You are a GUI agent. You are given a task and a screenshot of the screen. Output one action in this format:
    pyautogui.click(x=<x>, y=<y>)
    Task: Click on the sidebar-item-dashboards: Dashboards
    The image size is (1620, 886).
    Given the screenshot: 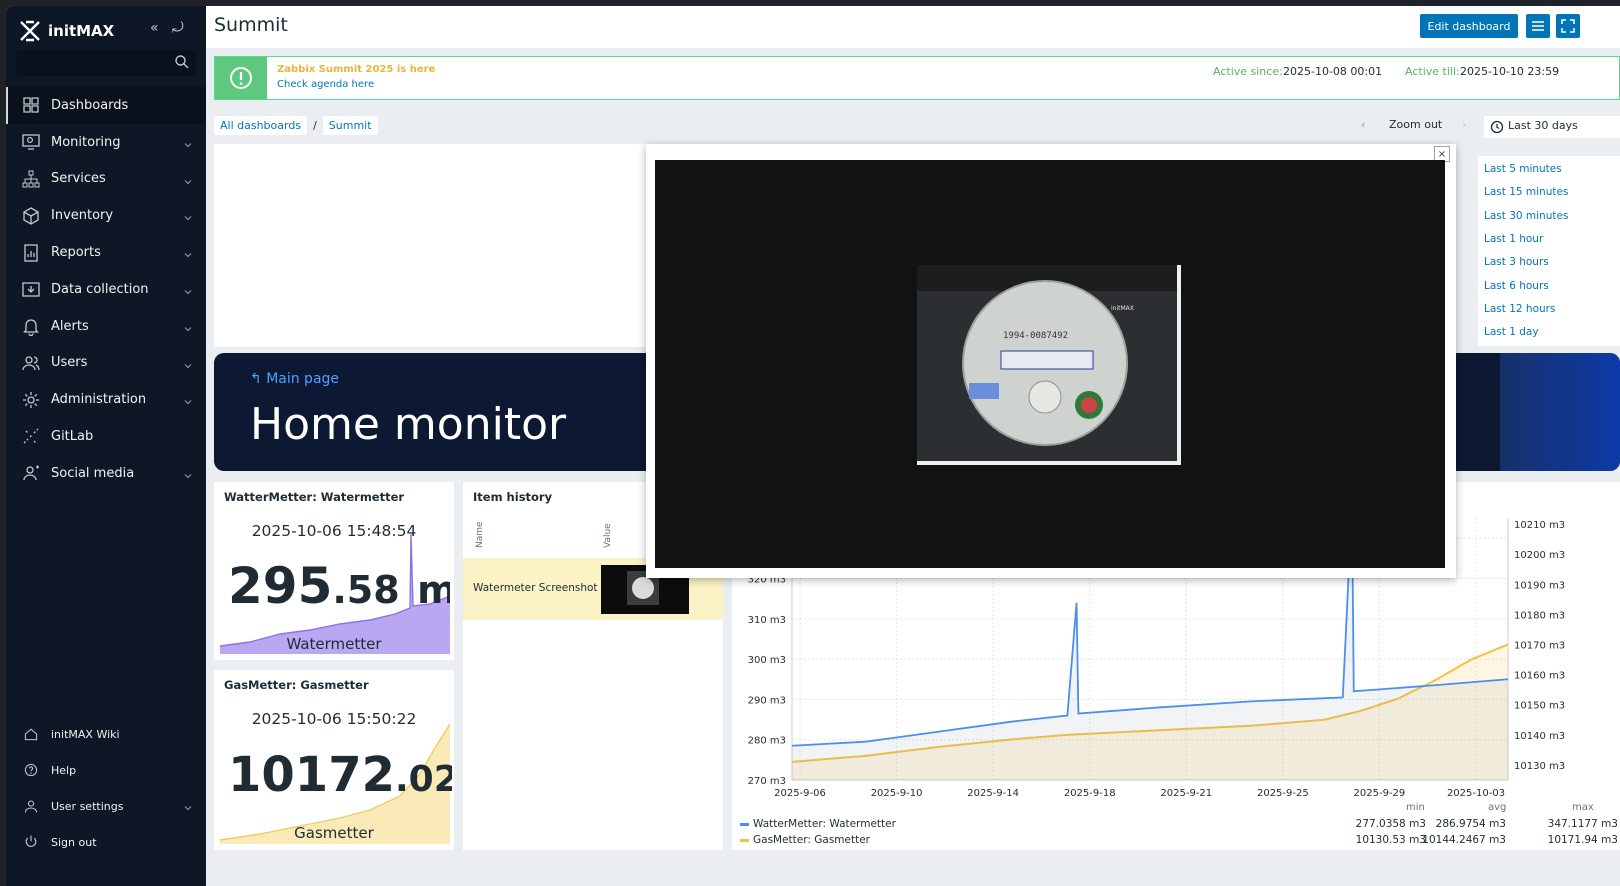 What is the action you would take?
    pyautogui.click(x=106, y=105)
    